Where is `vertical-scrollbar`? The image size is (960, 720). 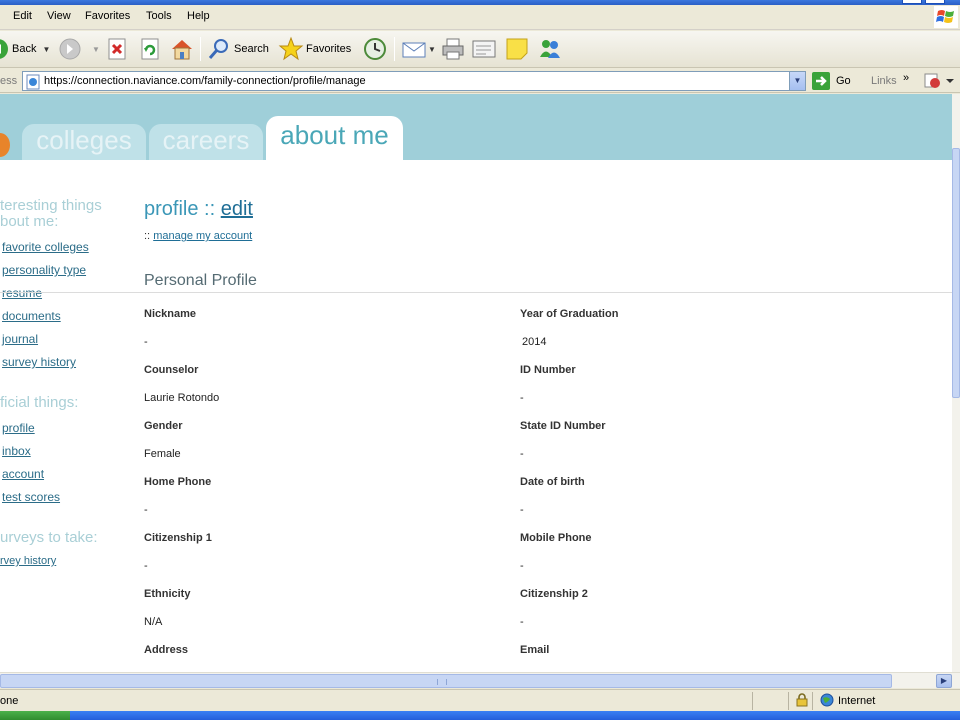 vertical-scrollbar is located at coordinates (956, 383).